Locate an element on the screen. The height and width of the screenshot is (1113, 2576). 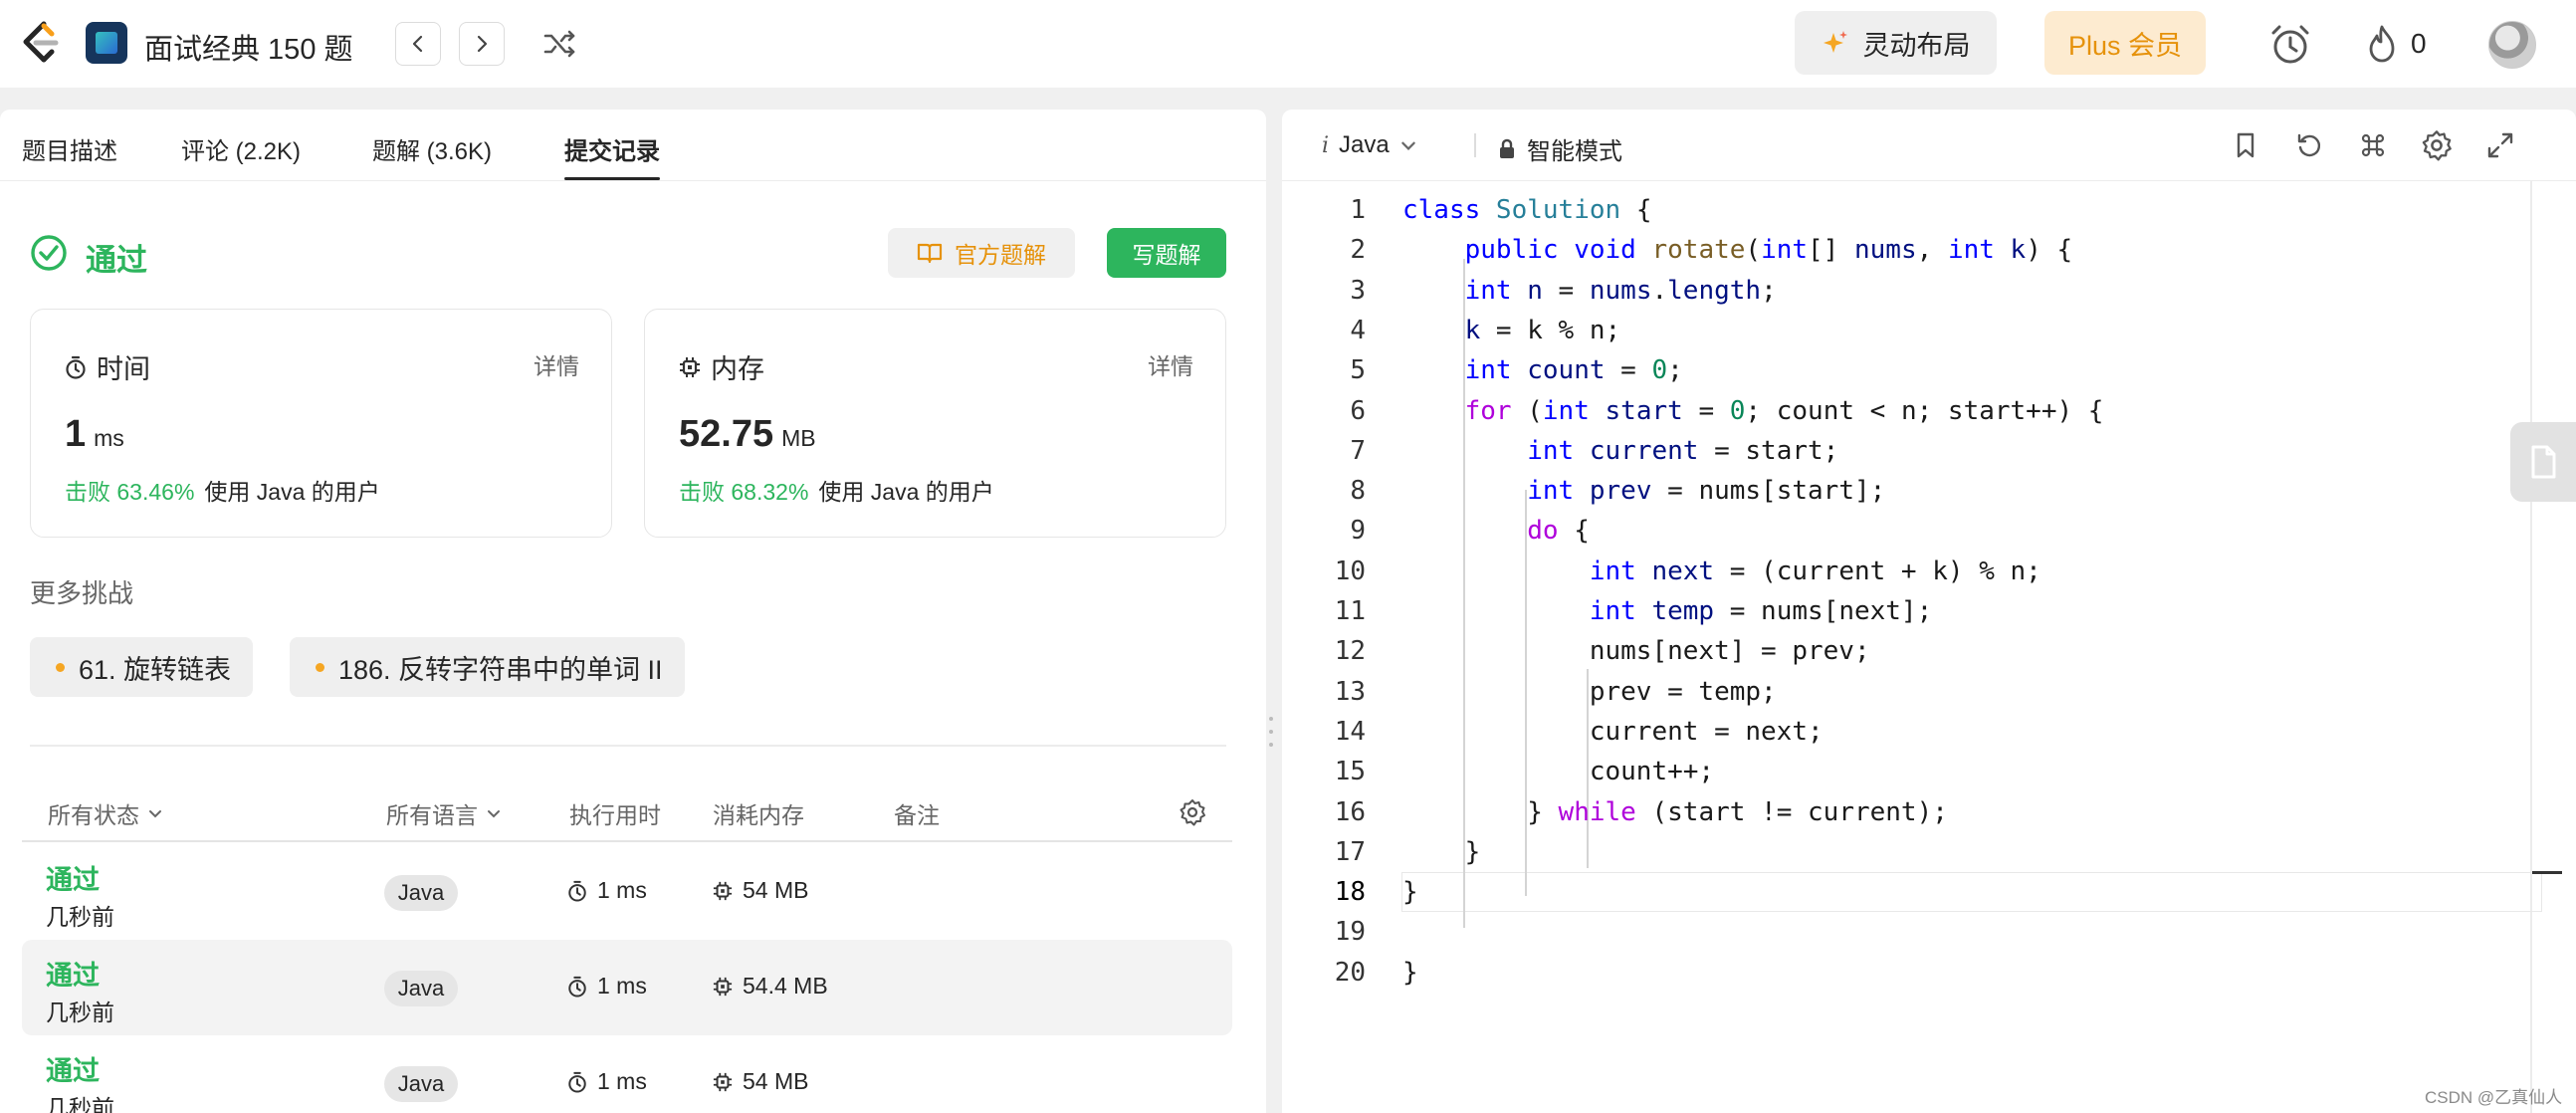
streak-count: 0 is located at coordinates (2419, 43).